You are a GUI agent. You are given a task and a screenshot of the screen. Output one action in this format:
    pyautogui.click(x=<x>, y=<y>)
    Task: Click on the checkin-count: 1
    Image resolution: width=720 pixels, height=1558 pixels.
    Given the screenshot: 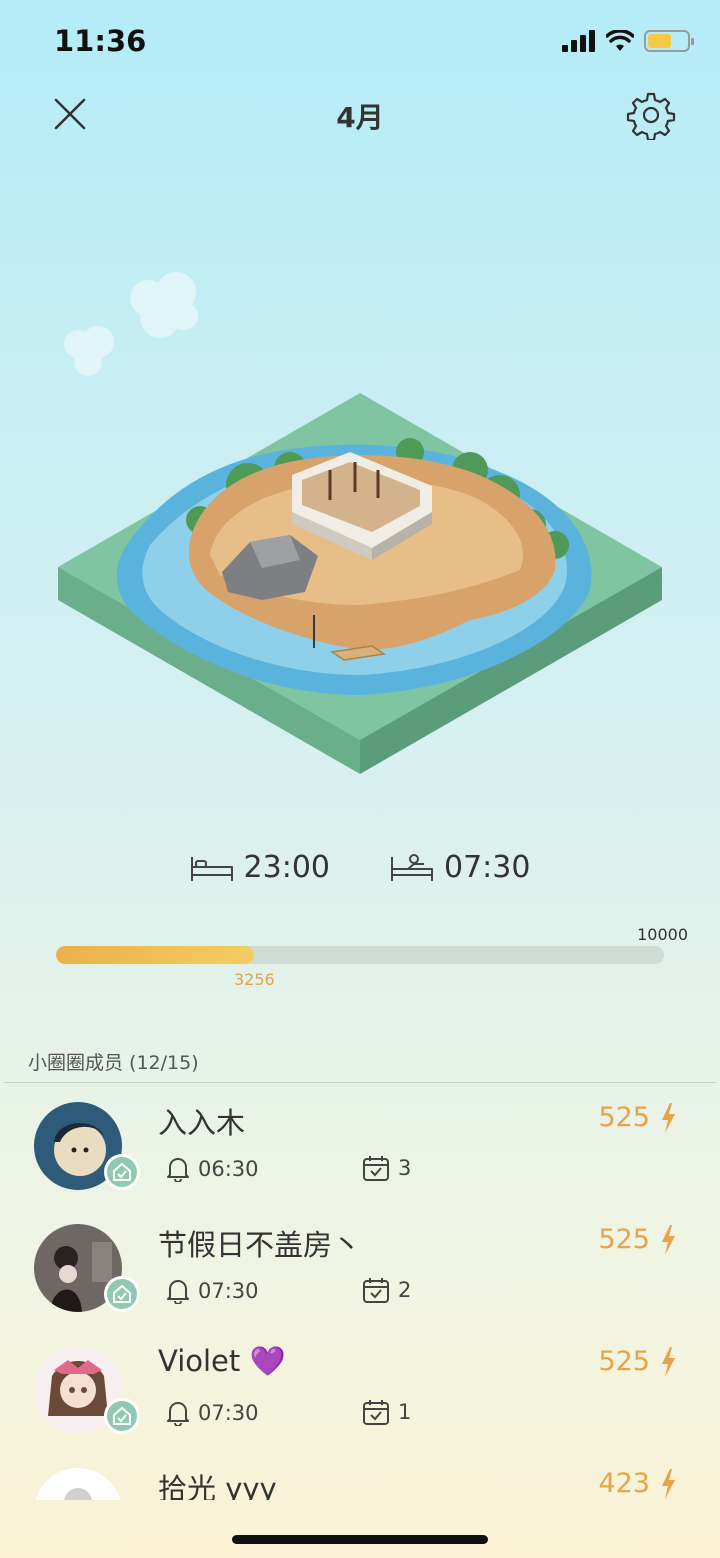 What is the action you would take?
    pyautogui.click(x=405, y=1412)
    